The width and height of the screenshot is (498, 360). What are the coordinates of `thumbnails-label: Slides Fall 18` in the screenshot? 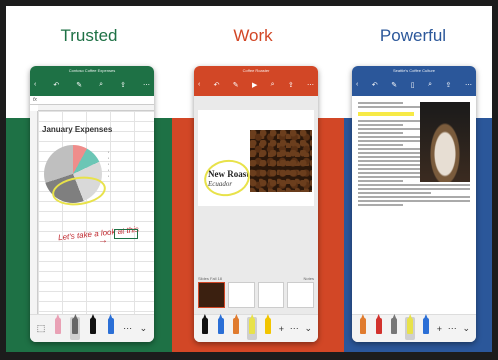 It's located at (210, 278).